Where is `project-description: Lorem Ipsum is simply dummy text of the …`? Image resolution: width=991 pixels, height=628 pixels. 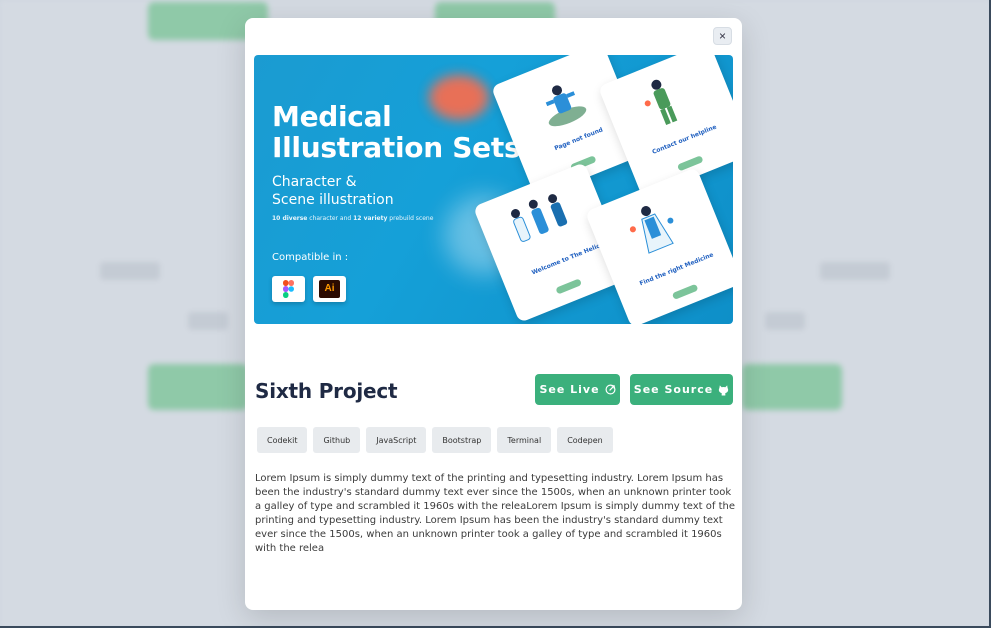
project-description: Lorem Ipsum is simply dummy text of the … is located at coordinates (495, 513).